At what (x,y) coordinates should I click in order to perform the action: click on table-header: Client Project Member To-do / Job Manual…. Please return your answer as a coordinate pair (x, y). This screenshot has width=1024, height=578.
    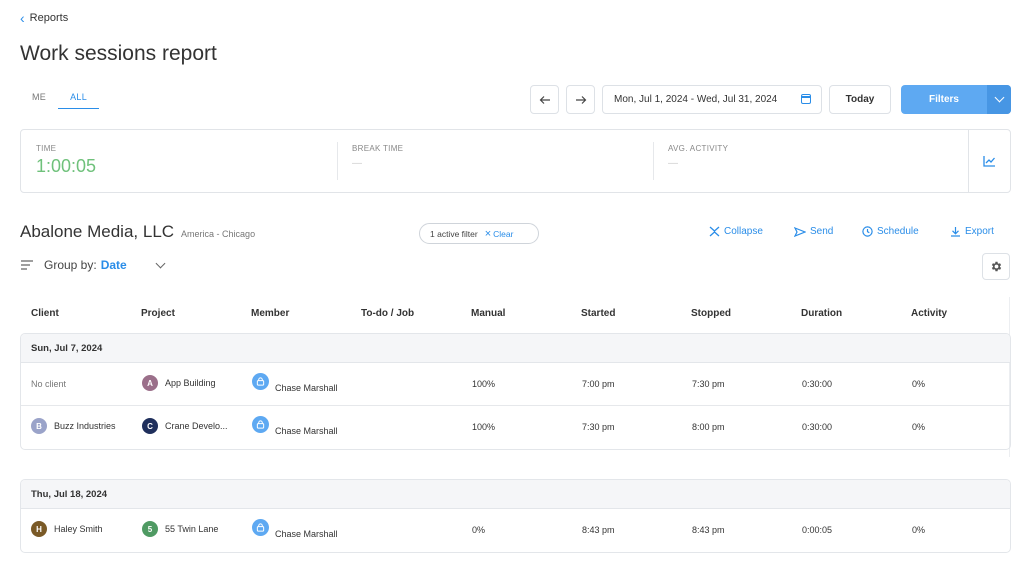
    Looking at the image, I should click on (515, 314).